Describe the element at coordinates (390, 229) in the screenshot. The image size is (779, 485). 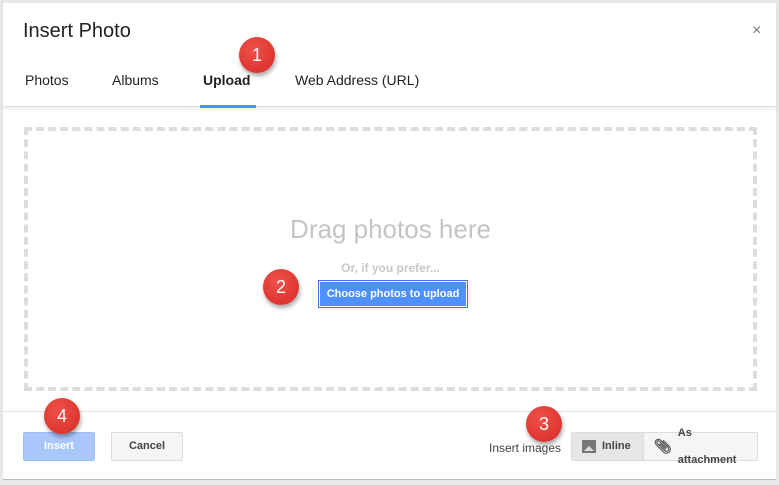
I see `drag-heading: Drag photos here` at that location.